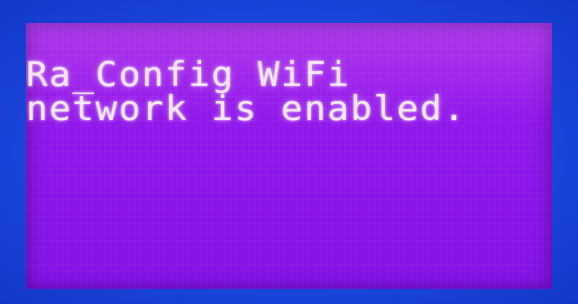  What do you see at coordinates (246, 109) in the screenshot?
I see `lcd-line-2: network is enabled.` at bounding box center [246, 109].